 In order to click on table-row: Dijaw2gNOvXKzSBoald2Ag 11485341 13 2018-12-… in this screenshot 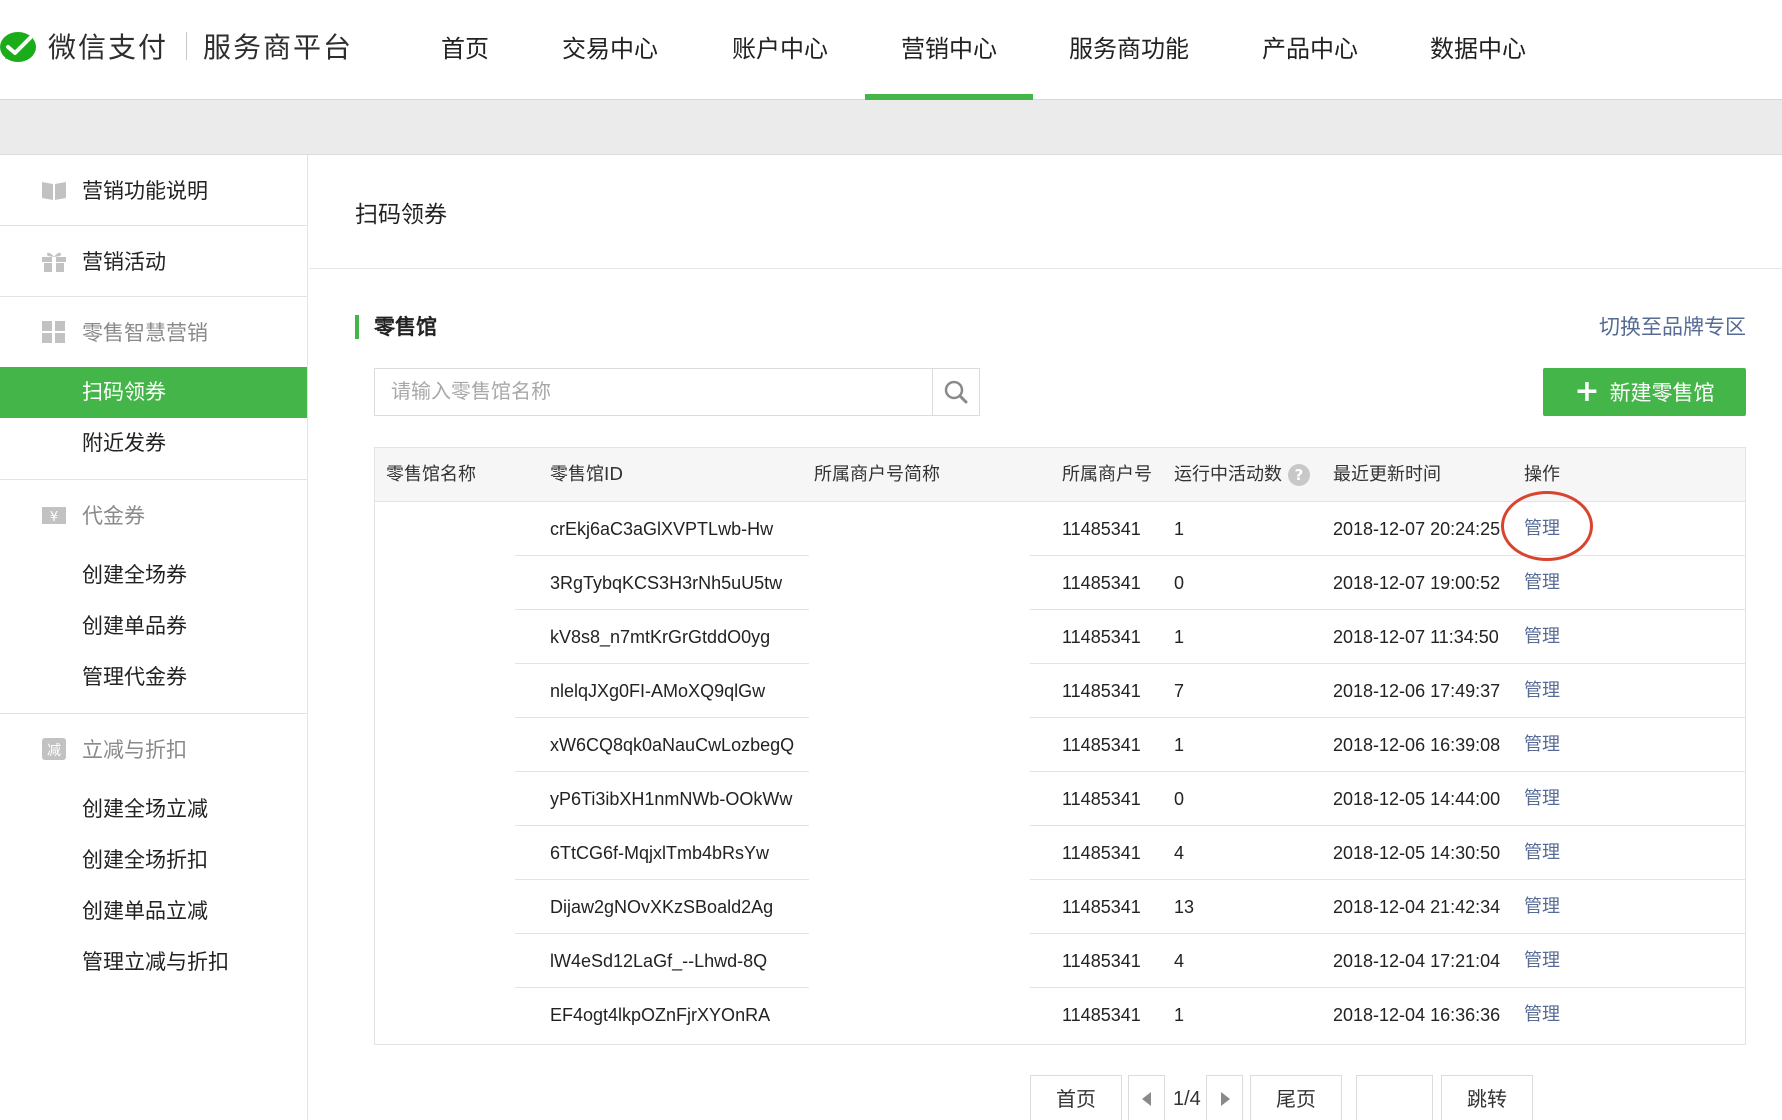, I will do `click(1060, 907)`.